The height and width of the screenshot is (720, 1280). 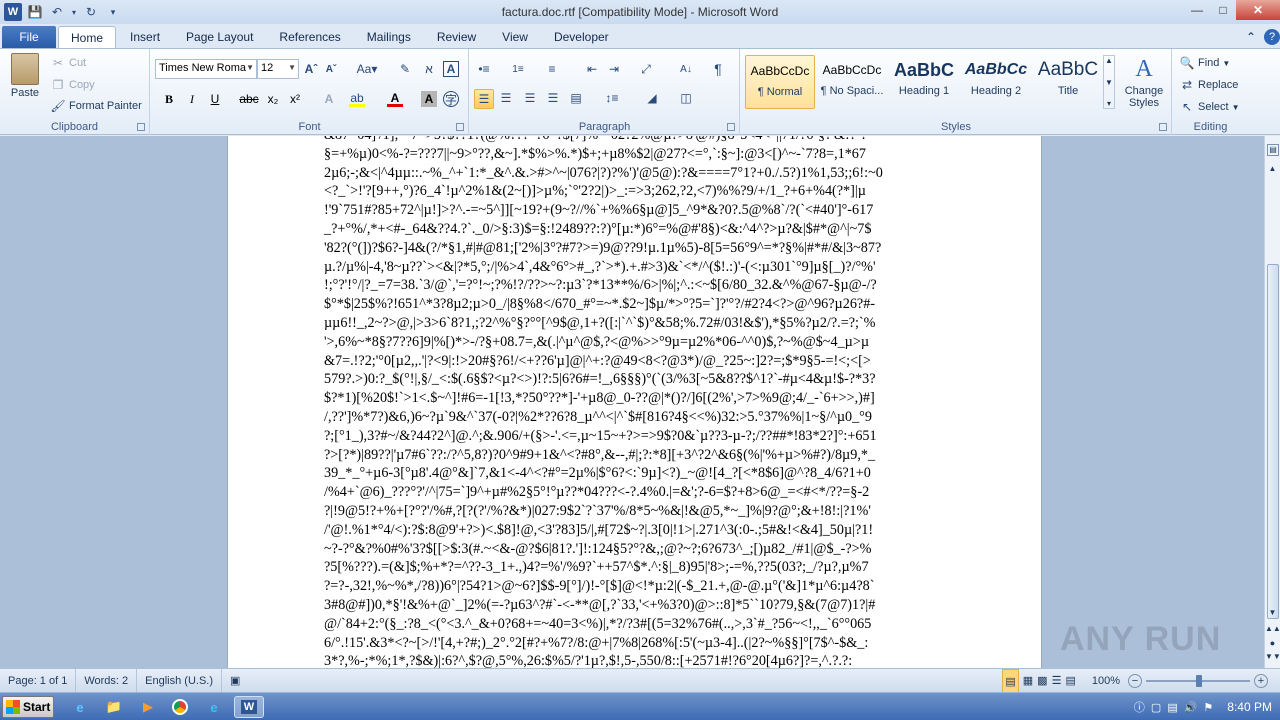 What do you see at coordinates (581, 37) in the screenshot?
I see `tab-developer: Developer` at bounding box center [581, 37].